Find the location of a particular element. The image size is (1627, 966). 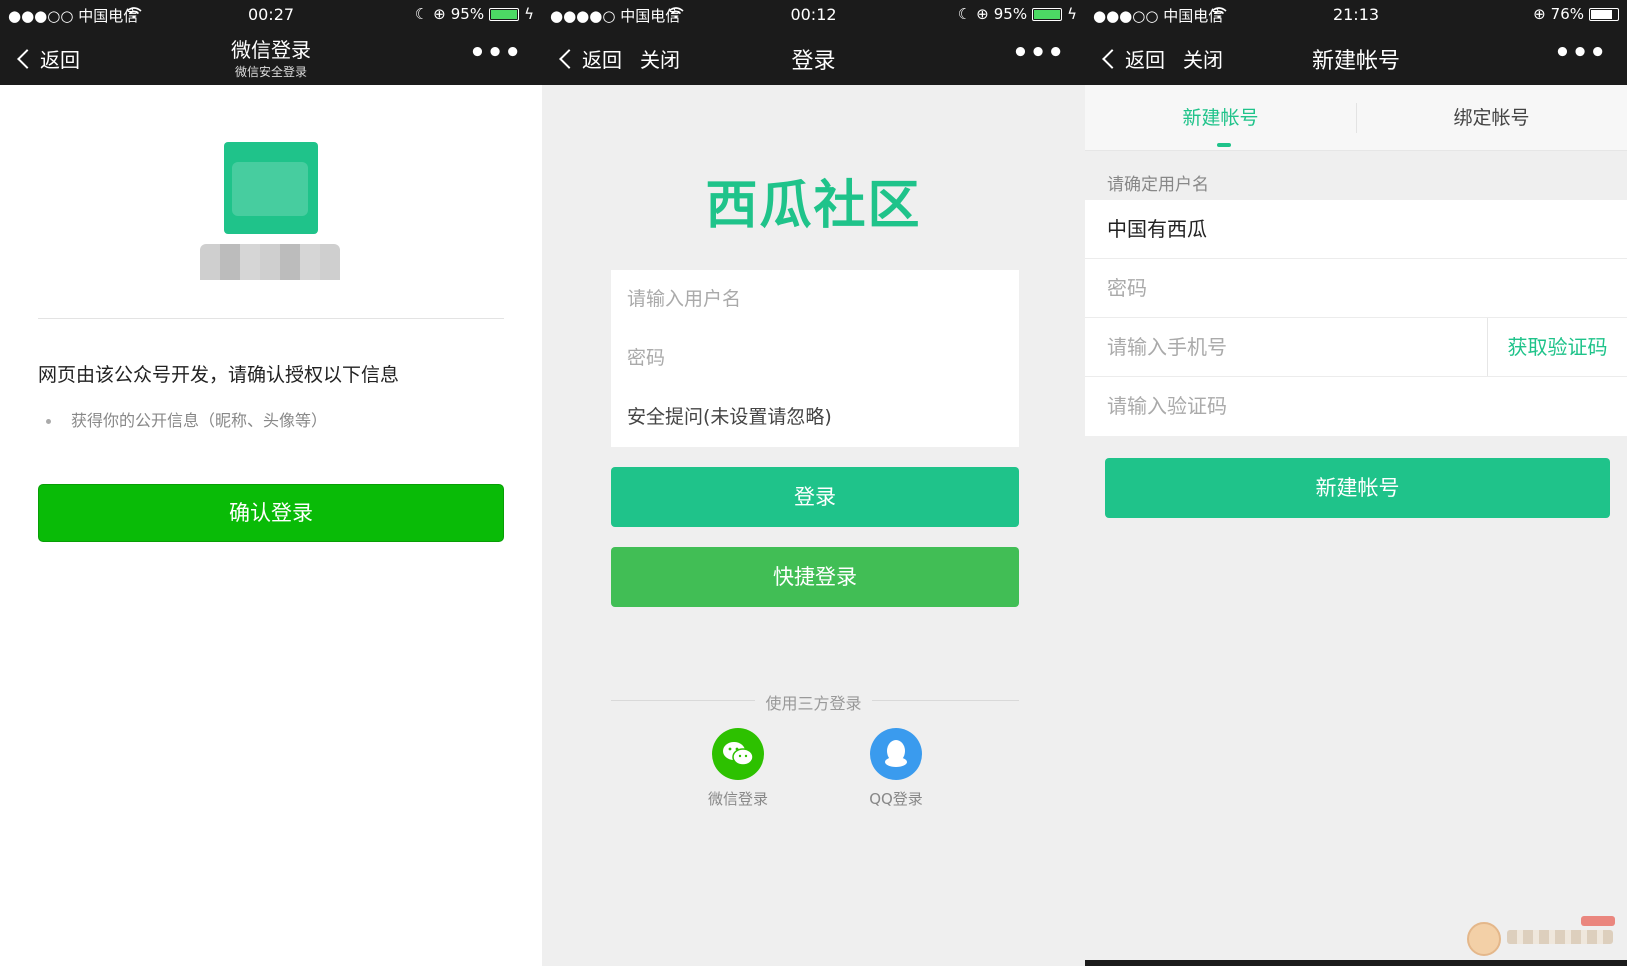

status-bar: ●●●●○ 中国电信 00:12 ☾ ⊕ 95% ϟ is located at coordinates (813, 15).